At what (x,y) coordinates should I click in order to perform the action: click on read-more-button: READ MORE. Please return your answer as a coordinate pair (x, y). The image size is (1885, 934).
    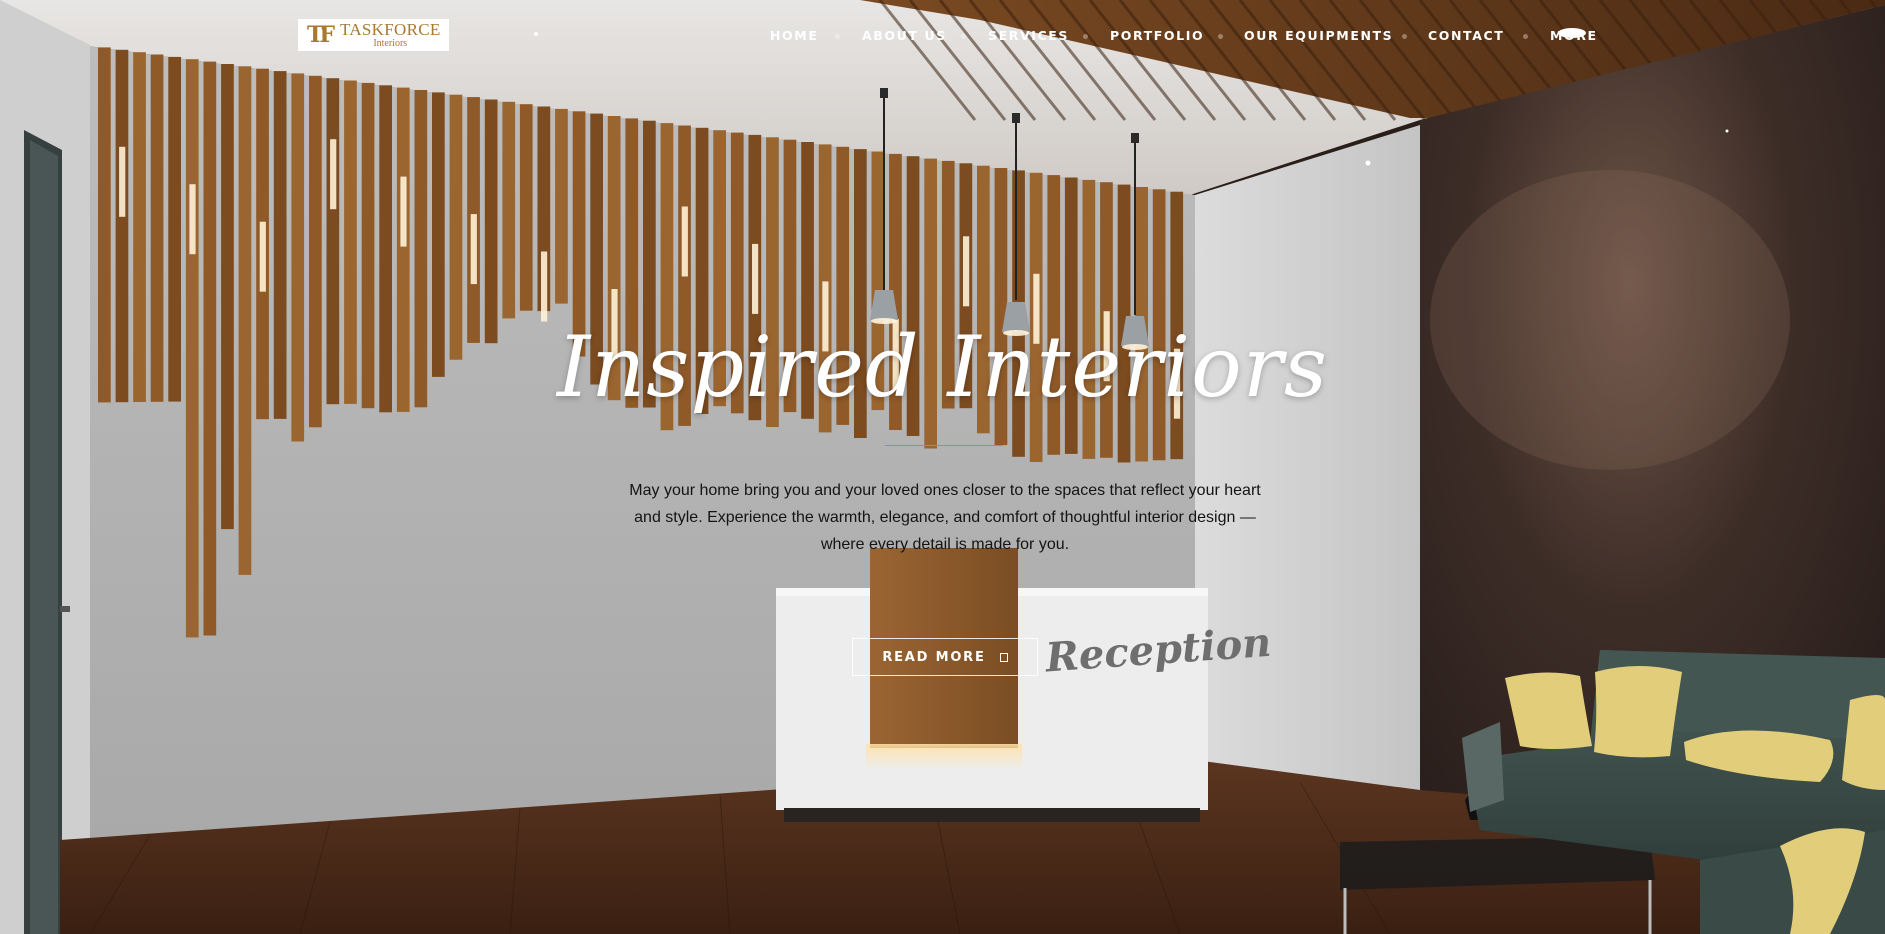
    Looking at the image, I should click on (945, 657).